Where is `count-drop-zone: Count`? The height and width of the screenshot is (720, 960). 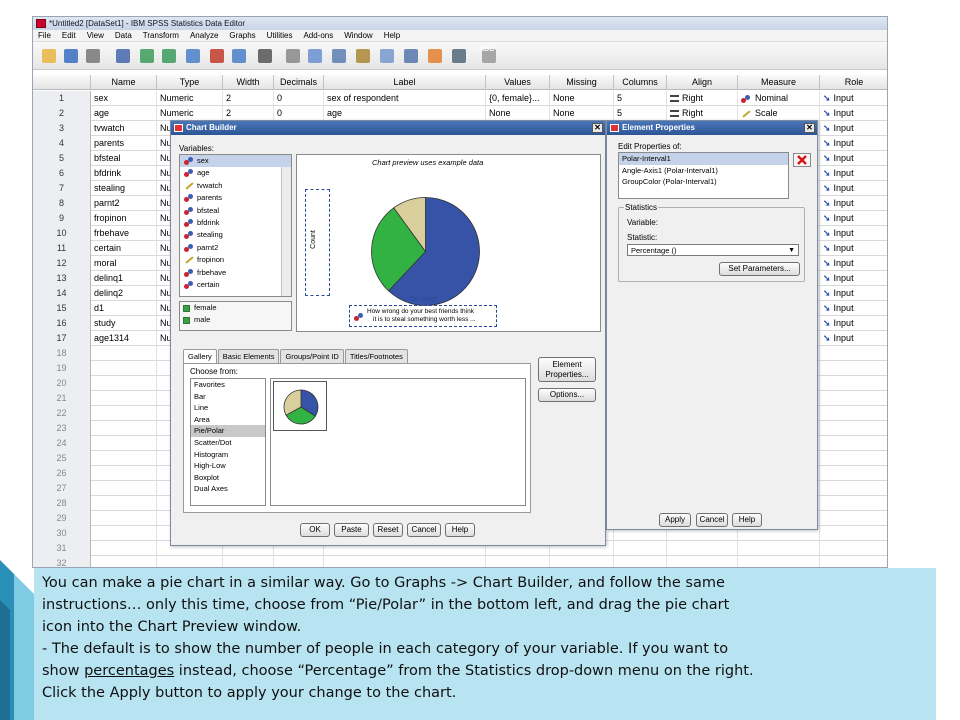
count-drop-zone: Count is located at coordinates (317, 242).